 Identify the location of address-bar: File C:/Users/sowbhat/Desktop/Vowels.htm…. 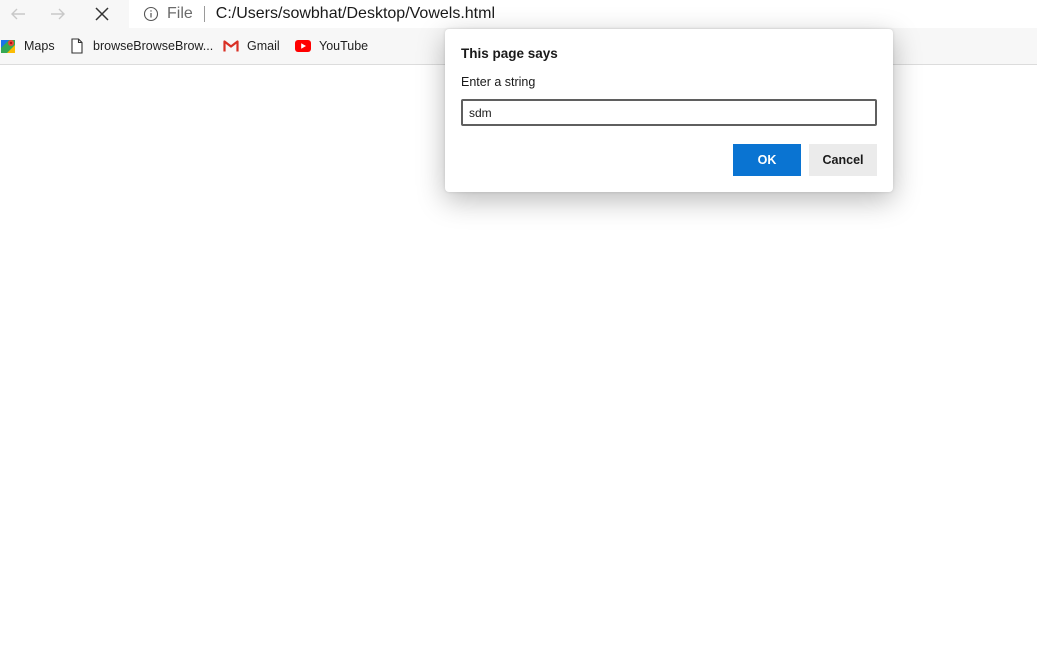
(583, 14).